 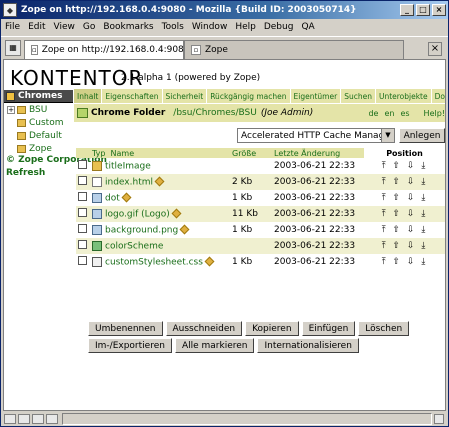 What do you see at coordinates (407, 10) in the screenshot?
I see `minimize-button: _` at bounding box center [407, 10].